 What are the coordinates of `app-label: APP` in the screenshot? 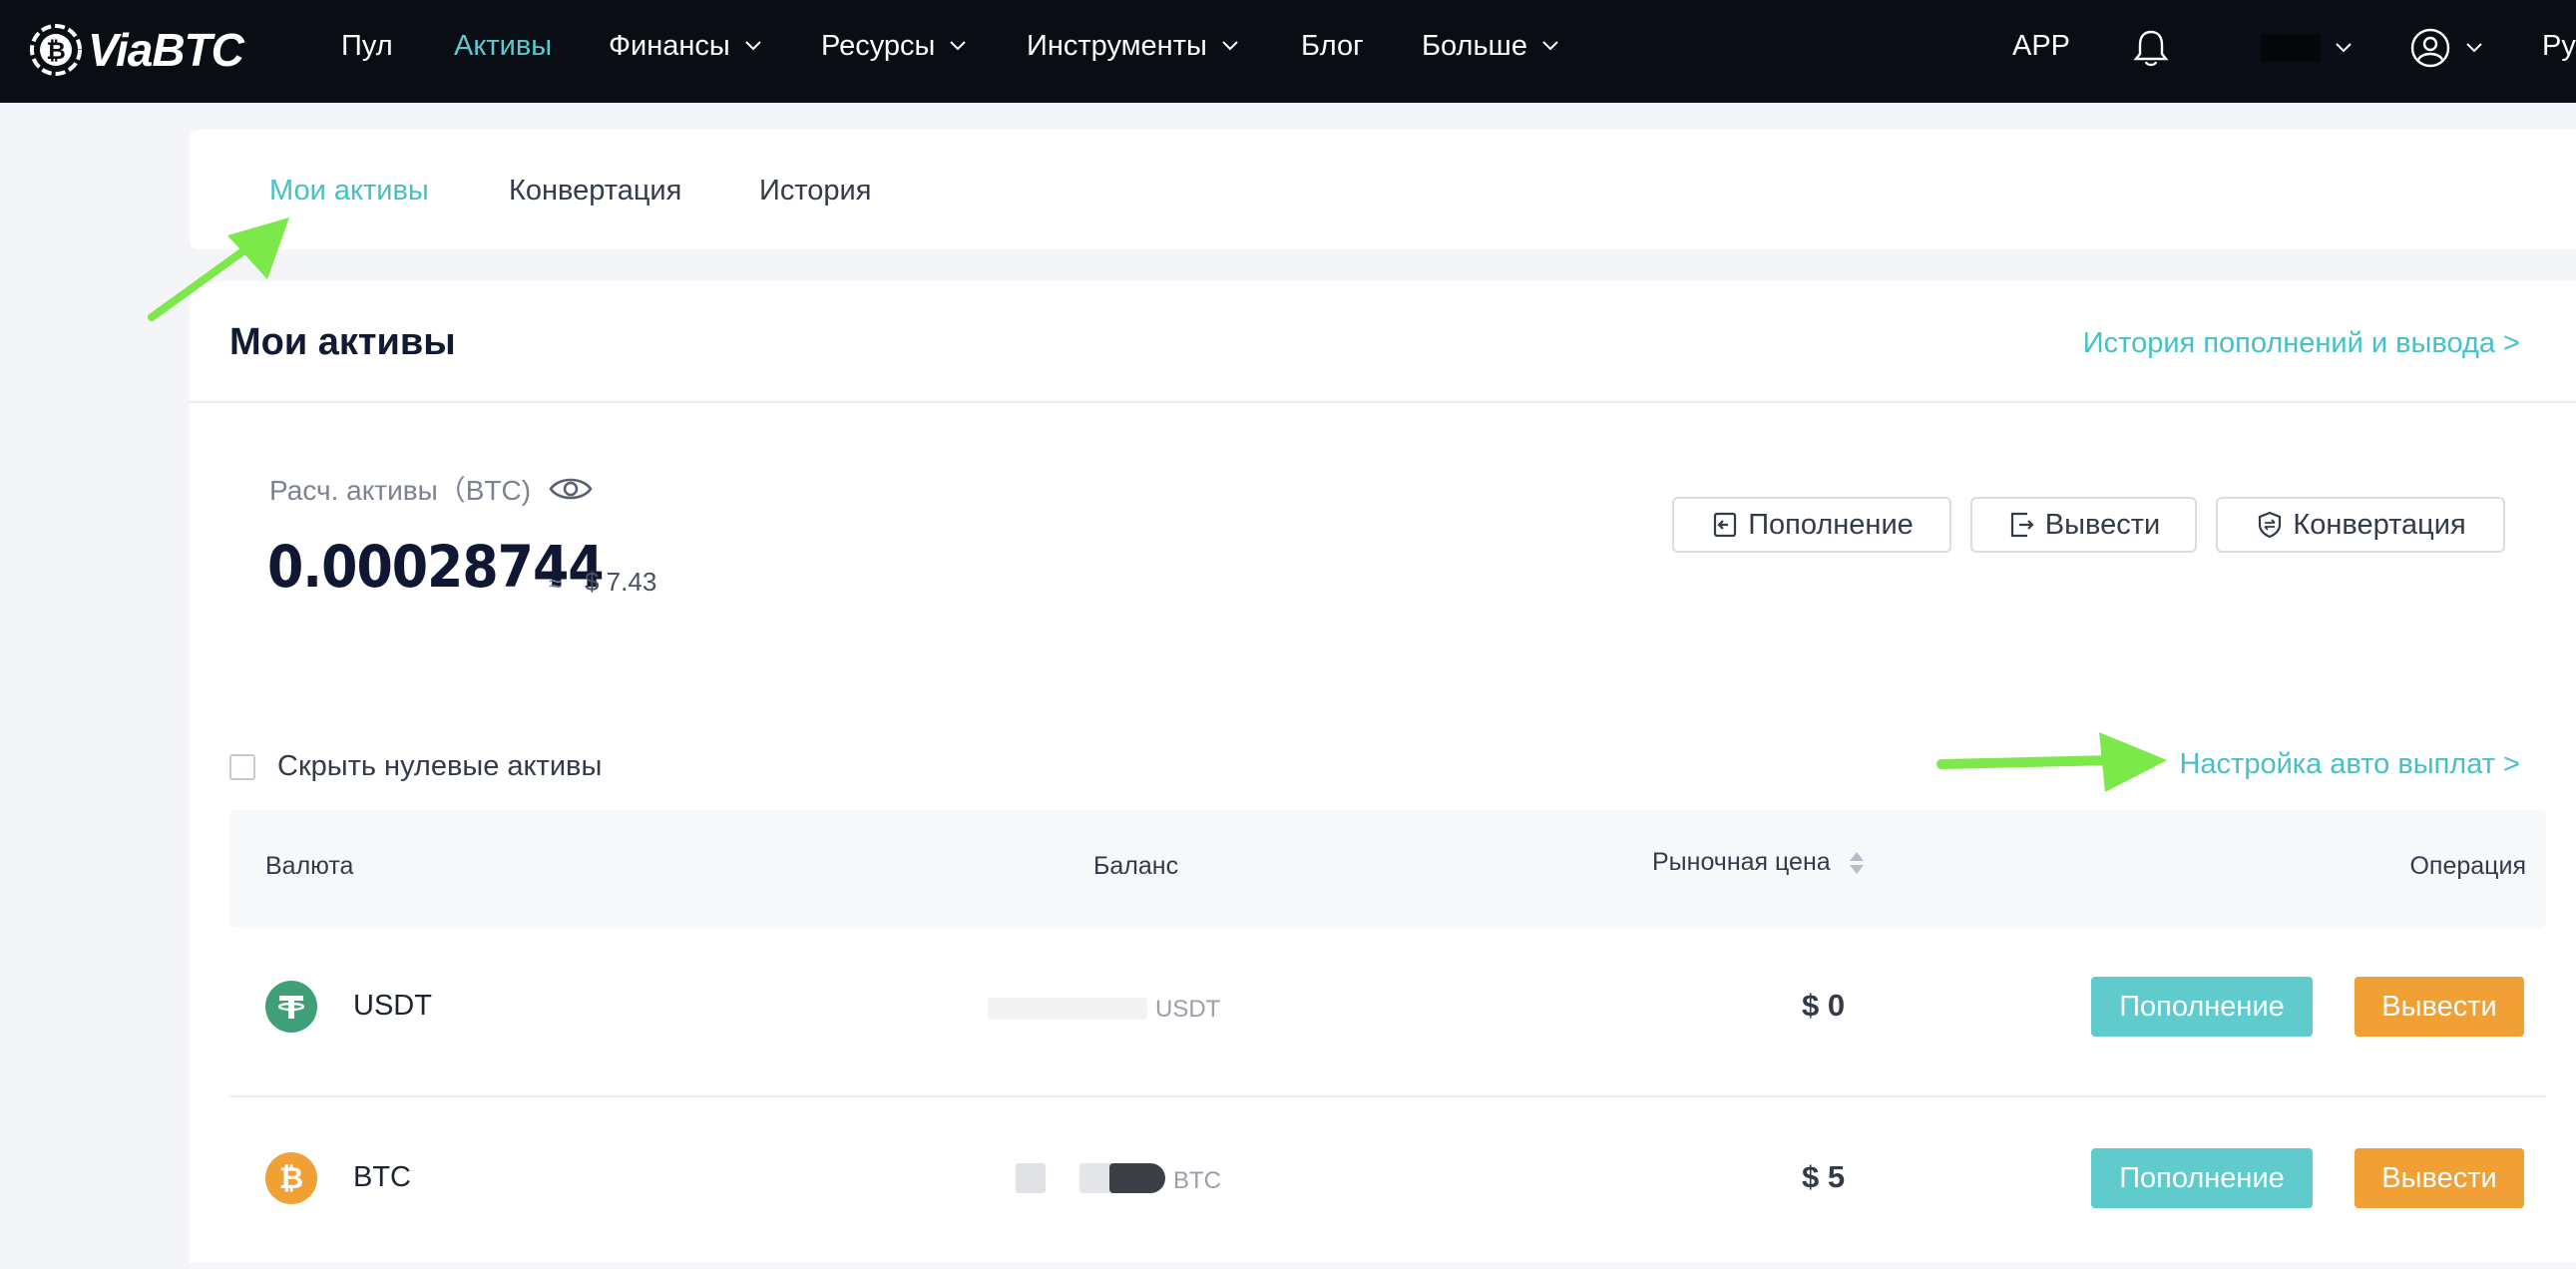 It's located at (2041, 45).